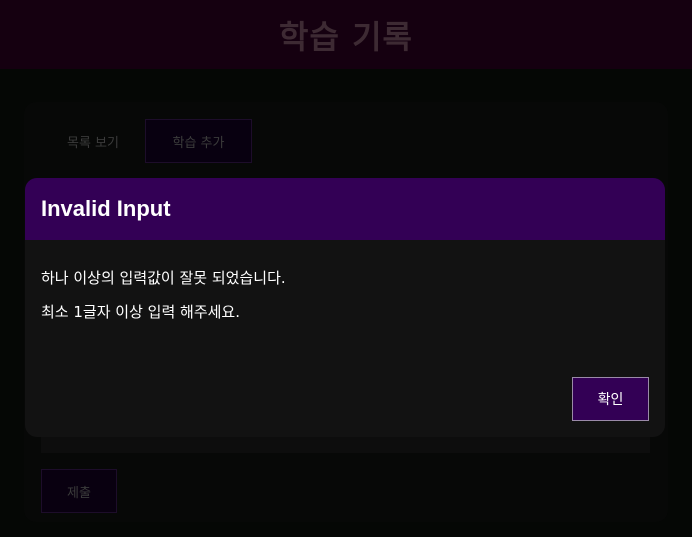 This screenshot has height=537, width=692. I want to click on modal-body: 하나 이상의 입력값이 잘못 되었습니다. 최소 1글자 이상 입력 해주세요., so click(345, 280).